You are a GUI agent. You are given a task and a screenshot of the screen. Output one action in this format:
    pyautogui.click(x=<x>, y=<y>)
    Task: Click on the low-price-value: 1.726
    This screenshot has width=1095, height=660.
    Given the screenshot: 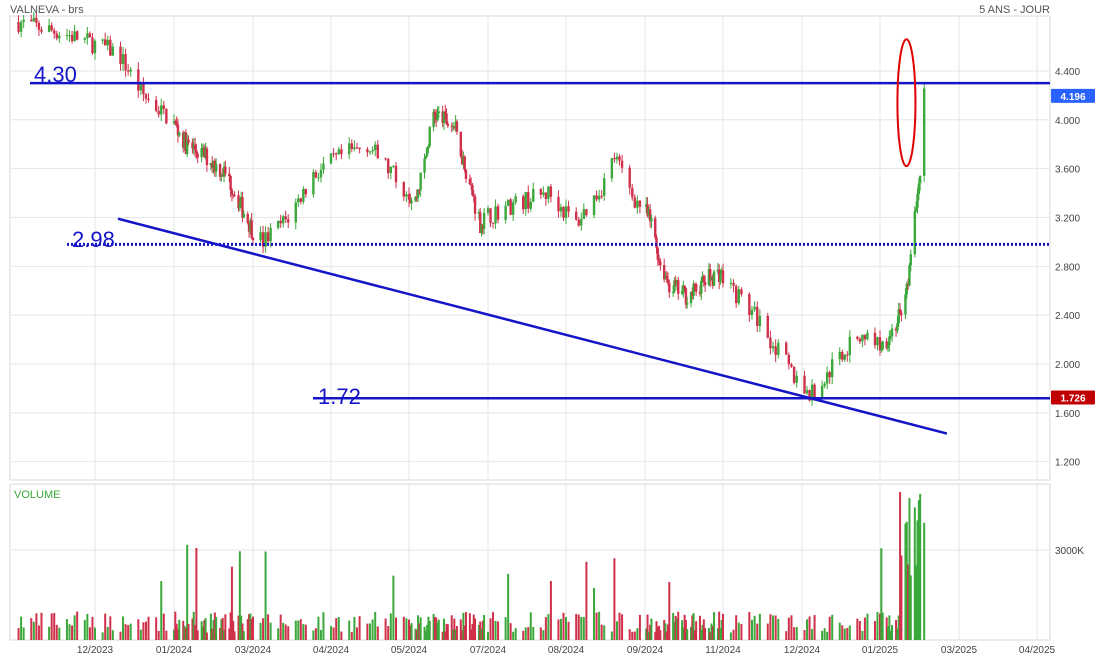 What is the action you would take?
    pyautogui.click(x=1072, y=398)
    